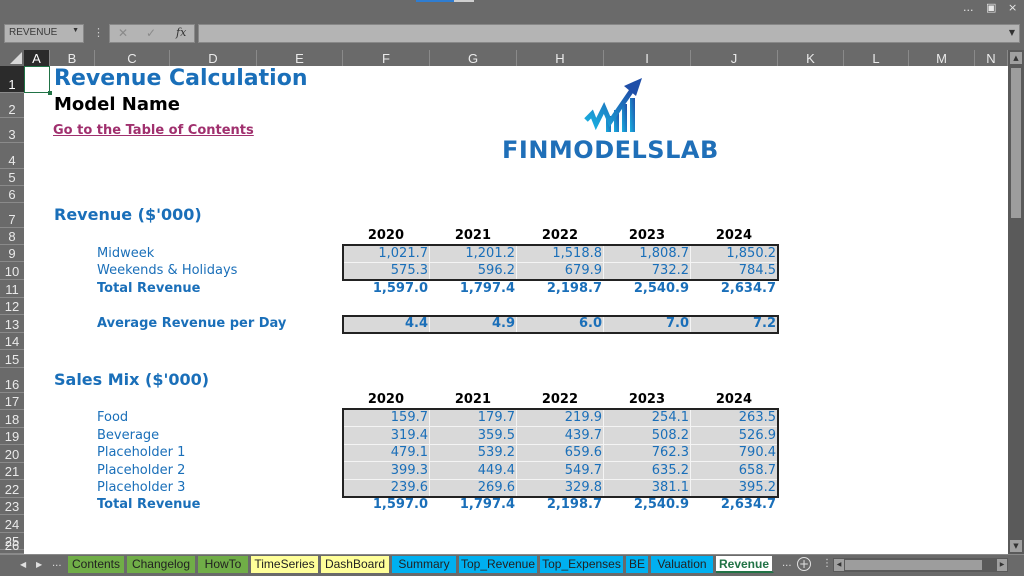 The height and width of the screenshot is (576, 1024). Describe the element at coordinates (560, 487) in the screenshot. I see `value-cell: 329.8` at that location.